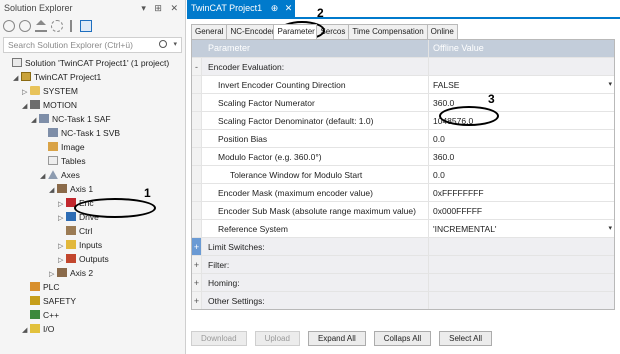  What do you see at coordinates (277, 338) in the screenshot?
I see `upload-button: Upload` at bounding box center [277, 338].